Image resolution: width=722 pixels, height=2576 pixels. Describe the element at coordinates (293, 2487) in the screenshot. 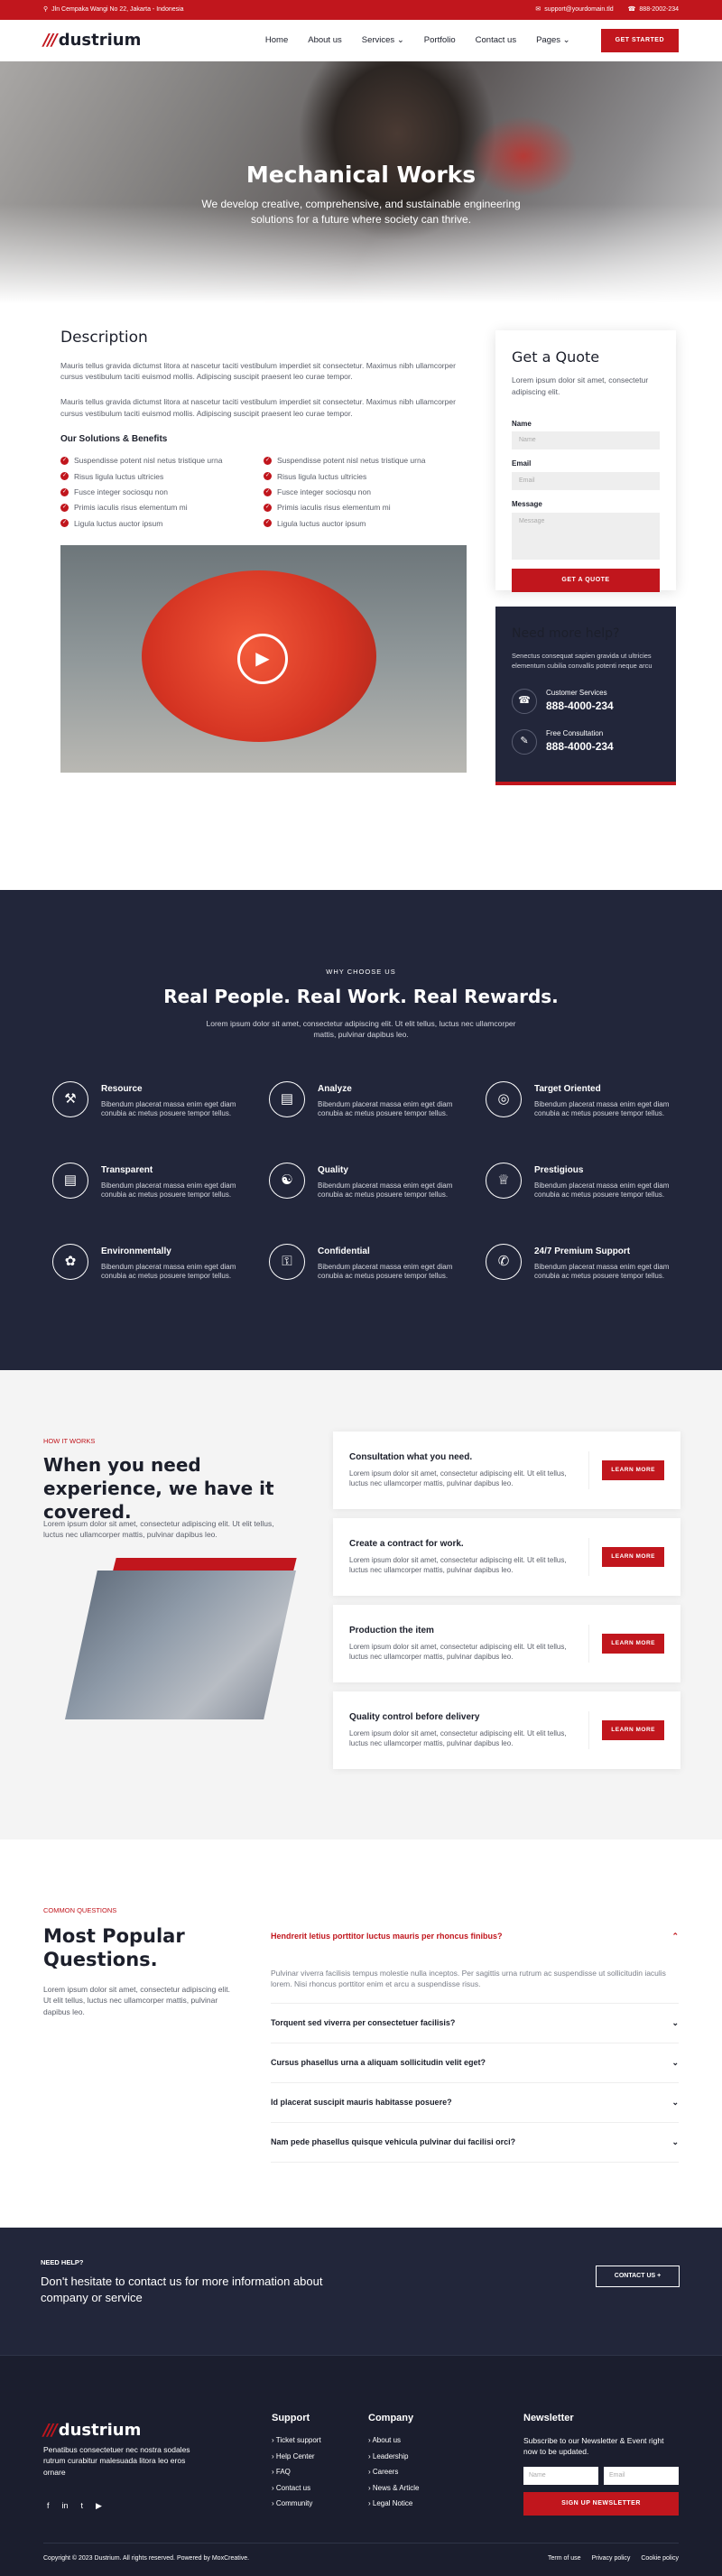

I see `link-text: Contact us` at that location.